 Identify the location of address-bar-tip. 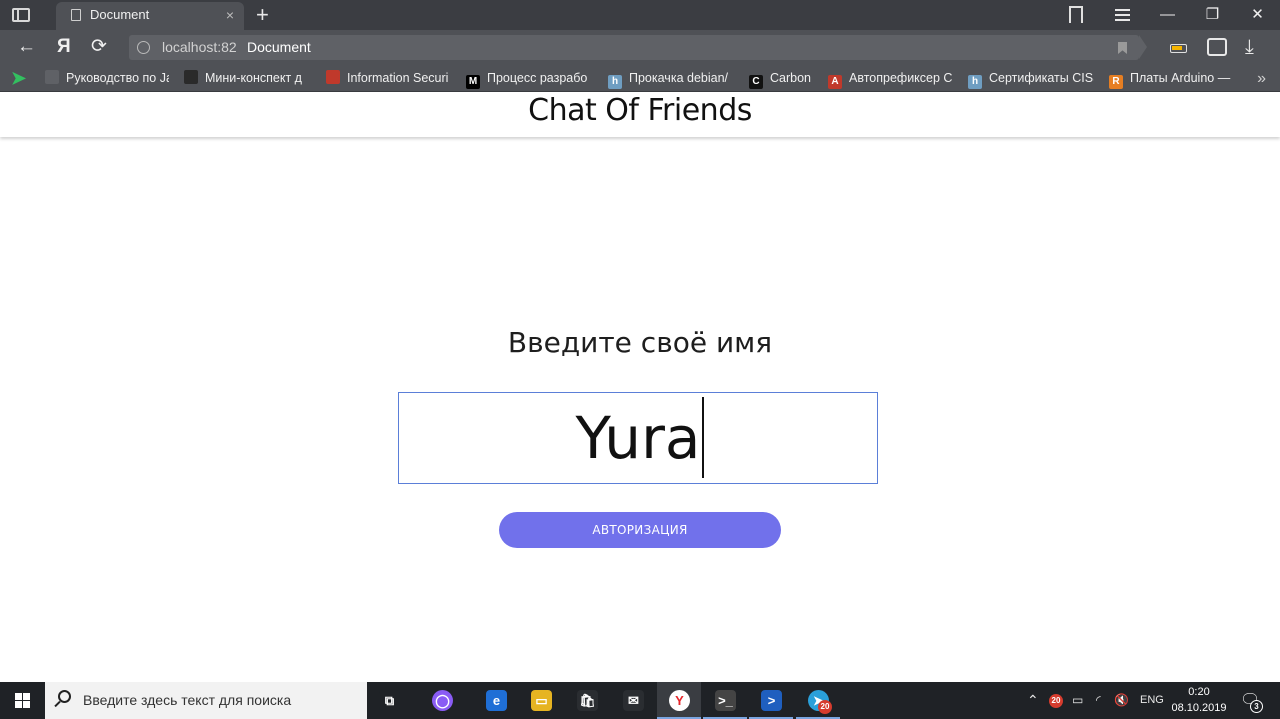
(1143, 47).